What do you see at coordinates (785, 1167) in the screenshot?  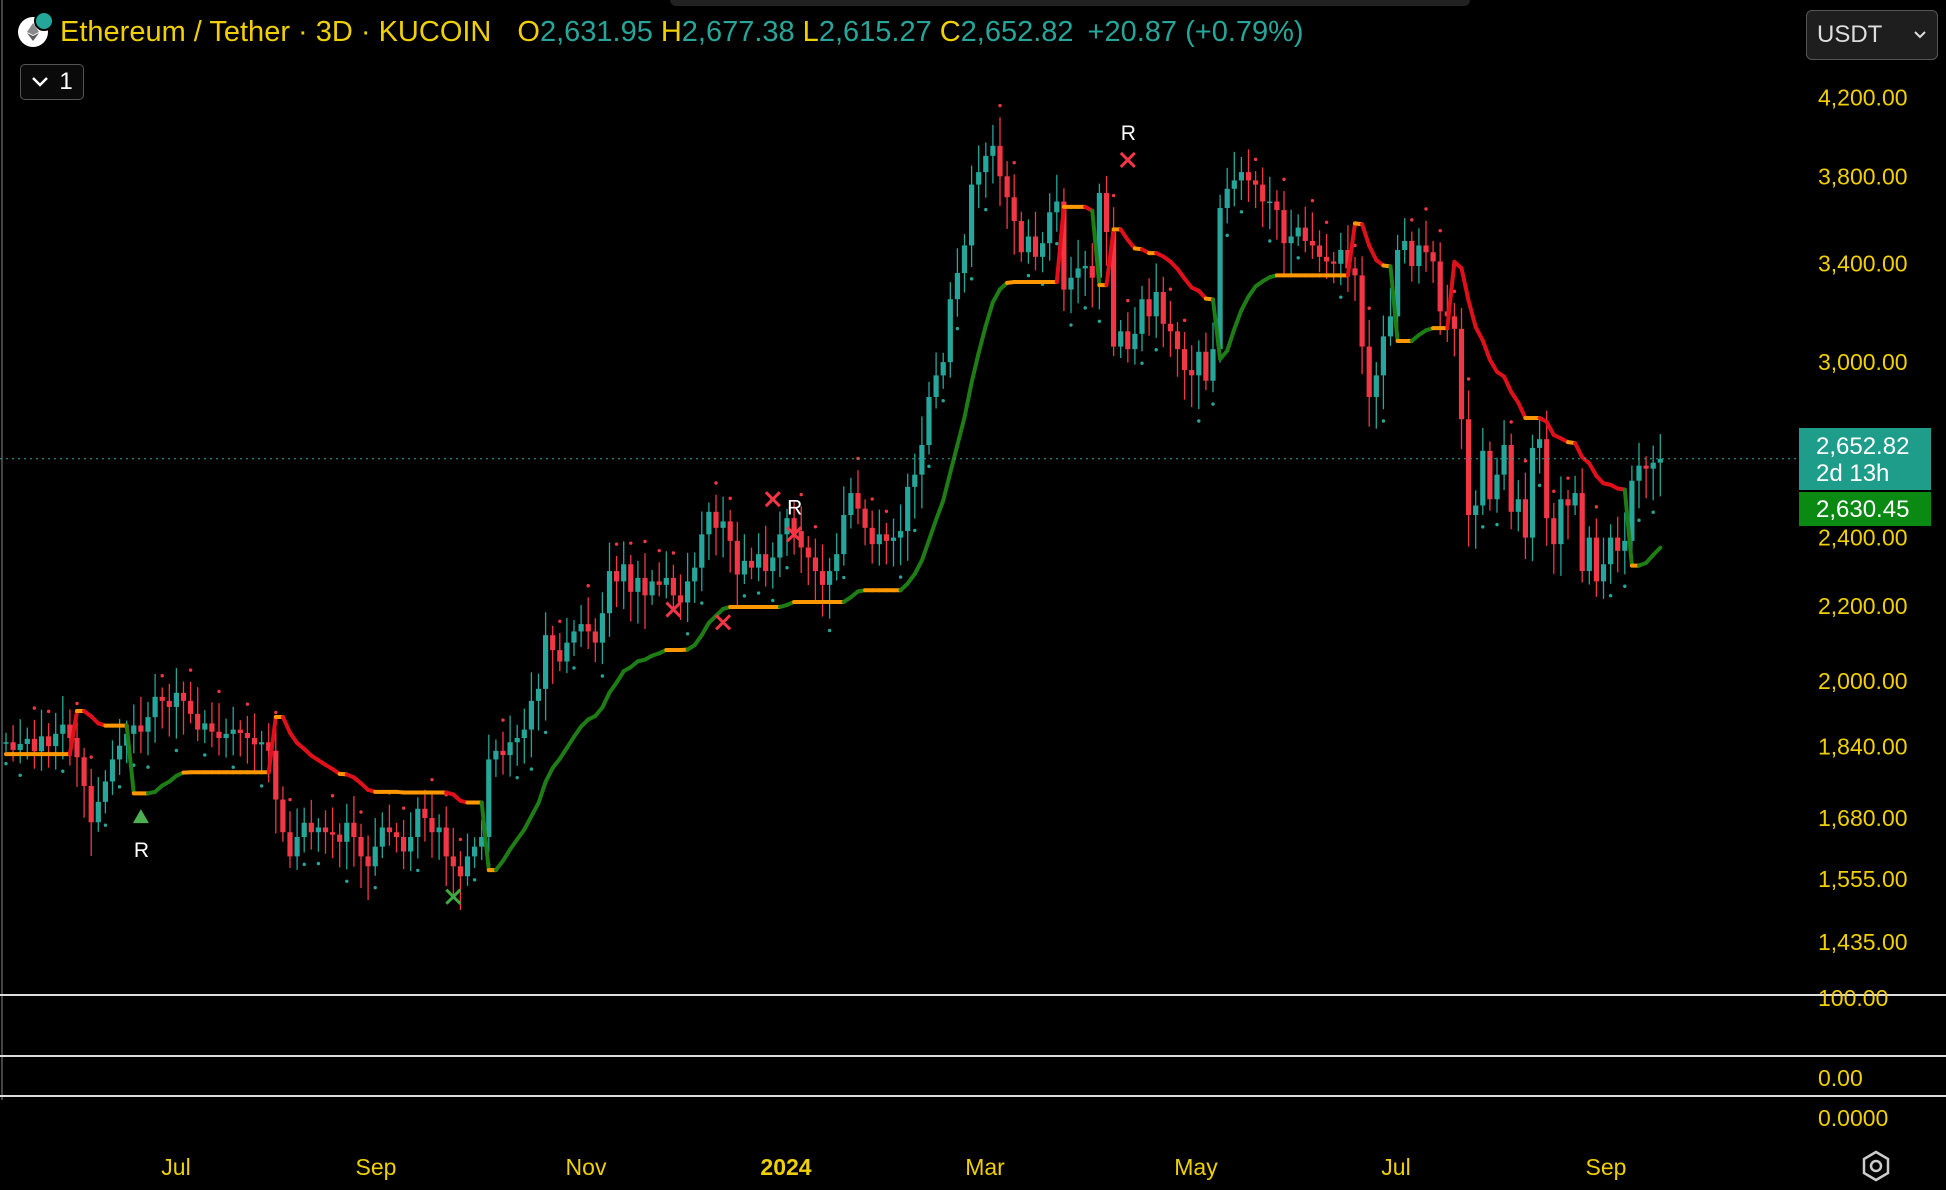 I see `x-tick-label: 2024` at bounding box center [785, 1167].